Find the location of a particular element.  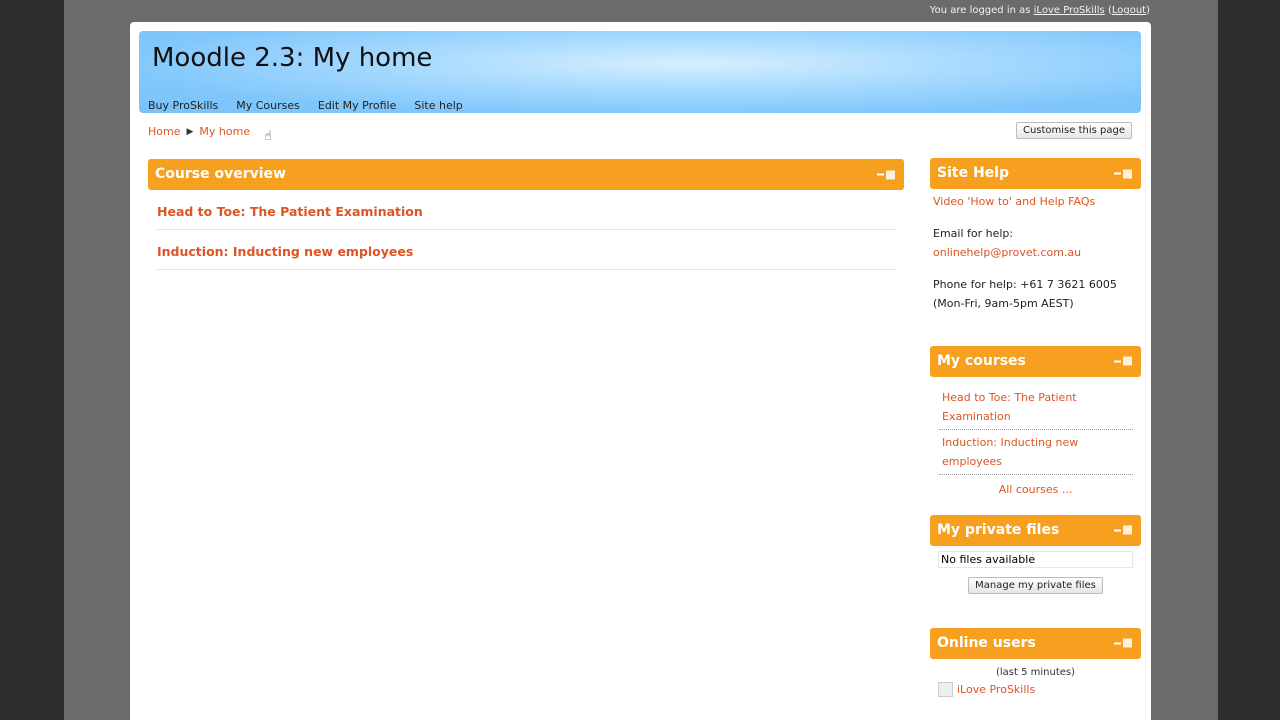

private-files-title: My private files is located at coordinates (998, 529).